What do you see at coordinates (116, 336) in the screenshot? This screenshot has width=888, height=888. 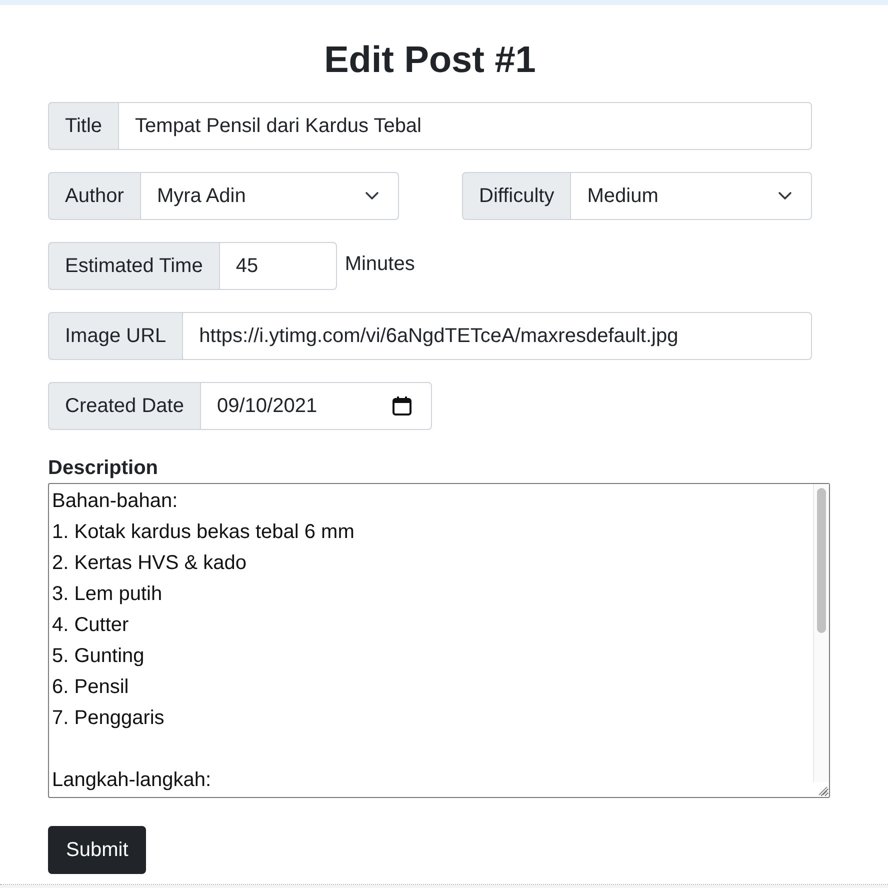 I see `field-label: Image URL` at bounding box center [116, 336].